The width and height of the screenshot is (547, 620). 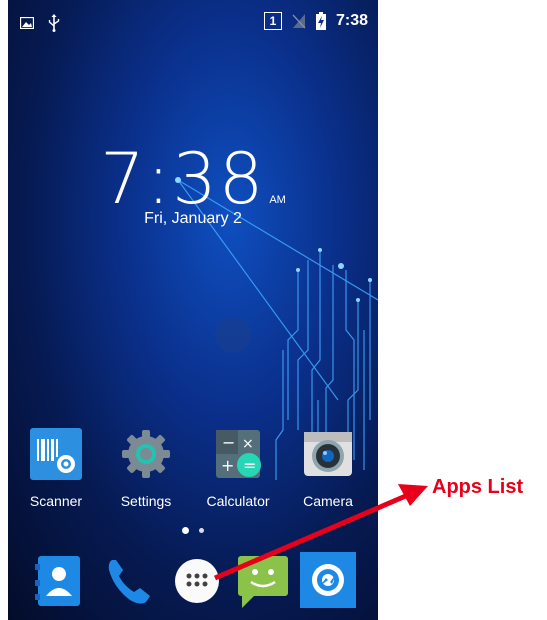 What do you see at coordinates (146, 454) in the screenshot?
I see `settings-gear-icon` at bounding box center [146, 454].